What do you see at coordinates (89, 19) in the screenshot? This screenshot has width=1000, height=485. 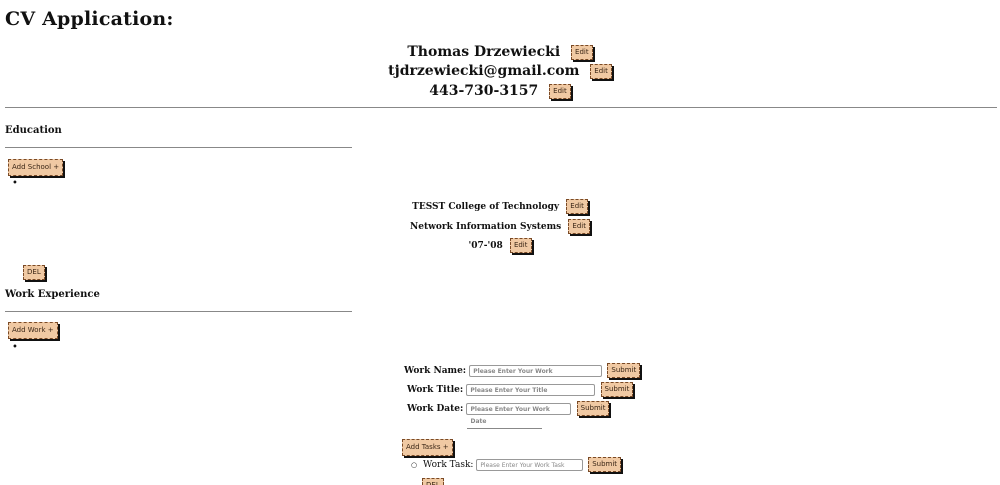 I see `app-title: CV Application:` at bounding box center [89, 19].